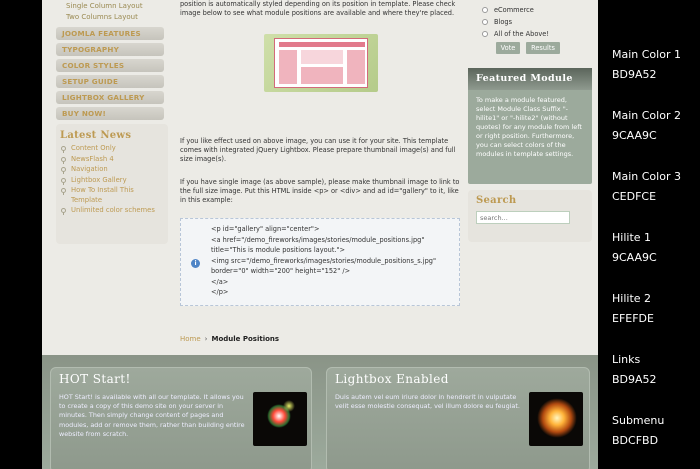  What do you see at coordinates (524, 78) in the screenshot?
I see `featured-module-title: Featured Module` at bounding box center [524, 78].